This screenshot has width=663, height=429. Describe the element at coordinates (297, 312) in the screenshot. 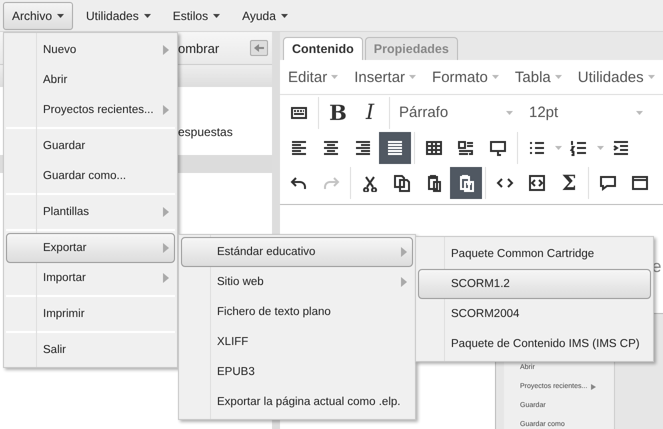

I see `menu-item: Fichero de texto plano` at that location.